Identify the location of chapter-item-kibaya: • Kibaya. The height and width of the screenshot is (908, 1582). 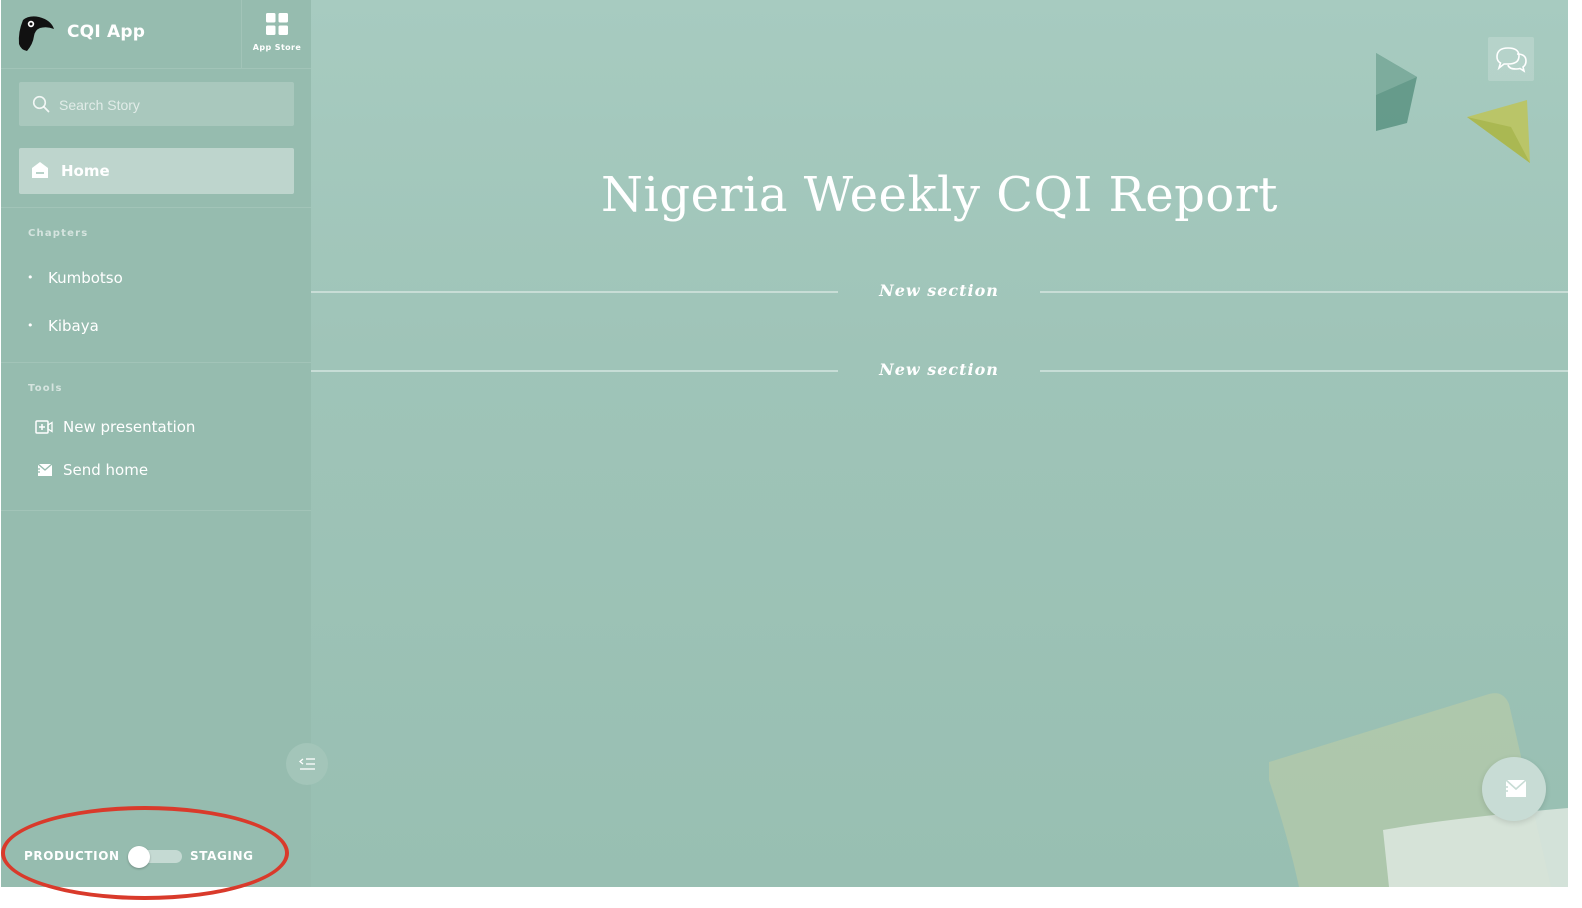
(157, 326).